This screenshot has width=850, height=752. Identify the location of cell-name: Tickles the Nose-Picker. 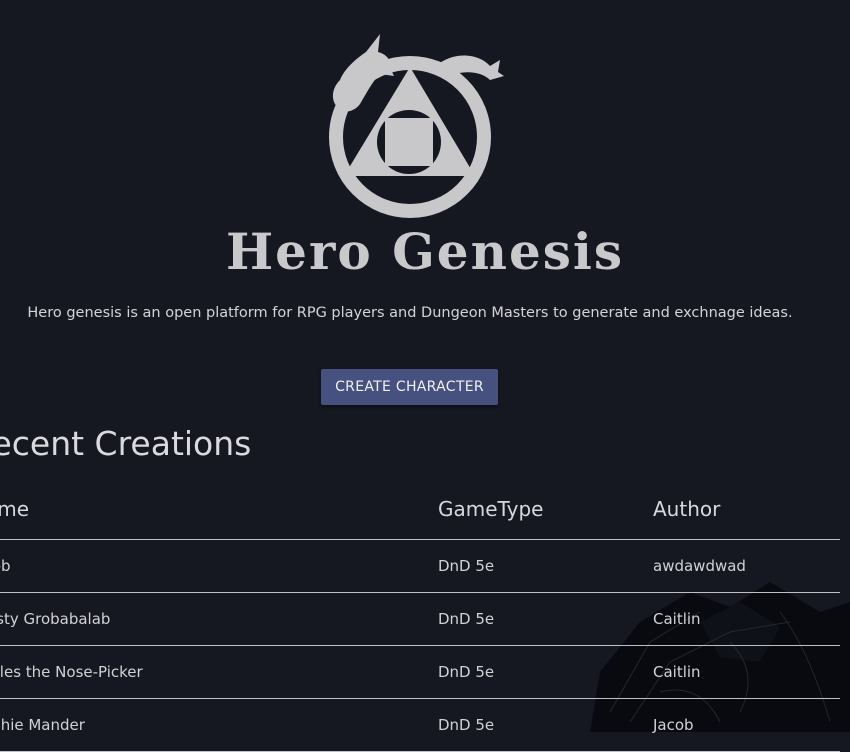
(71, 672).